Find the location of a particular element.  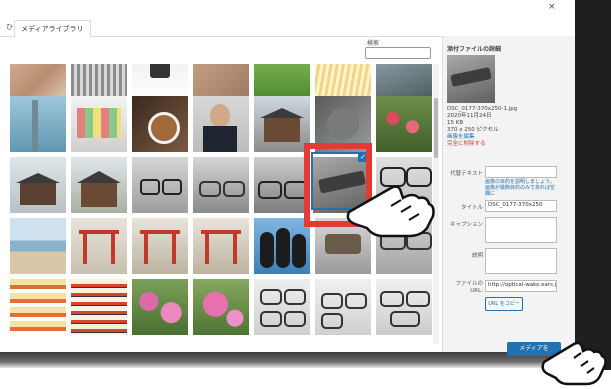

attachment-filesize: 15 KB is located at coordinates (455, 123).